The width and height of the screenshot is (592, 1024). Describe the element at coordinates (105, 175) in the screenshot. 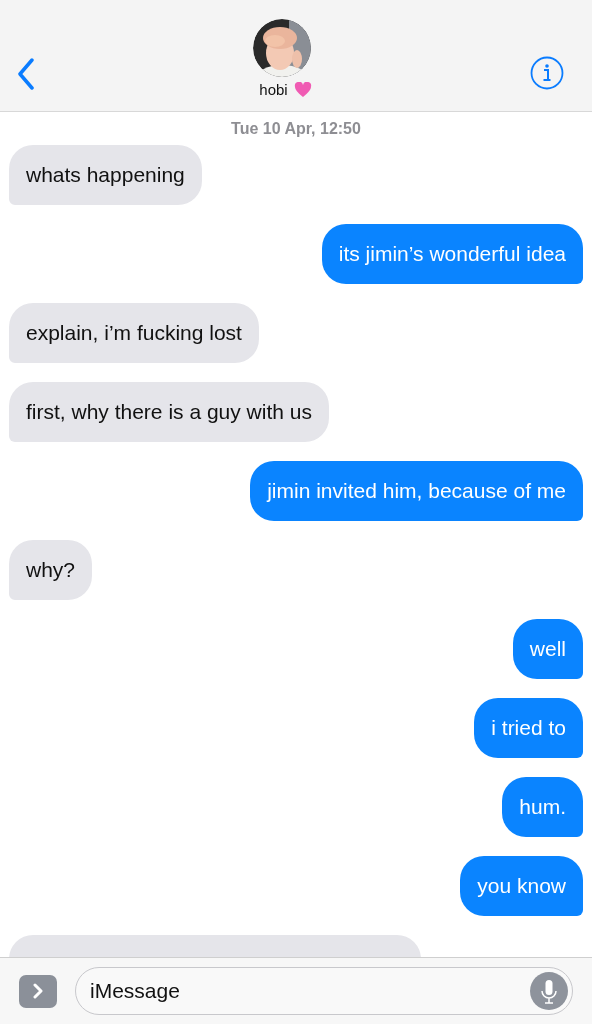

I see `message-bubble: whats happening` at that location.